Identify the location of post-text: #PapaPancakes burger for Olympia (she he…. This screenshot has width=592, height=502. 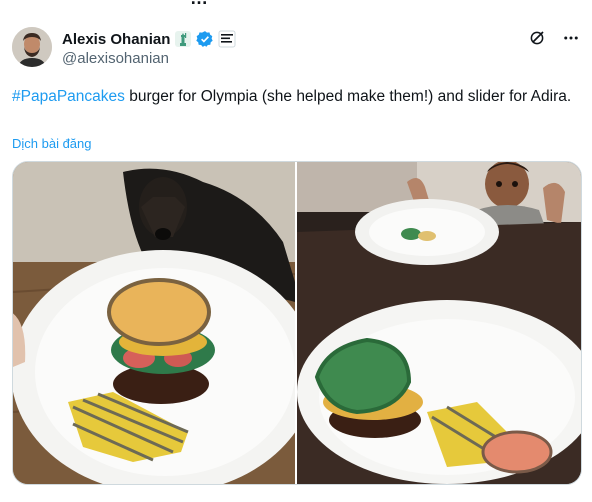
(295, 97).